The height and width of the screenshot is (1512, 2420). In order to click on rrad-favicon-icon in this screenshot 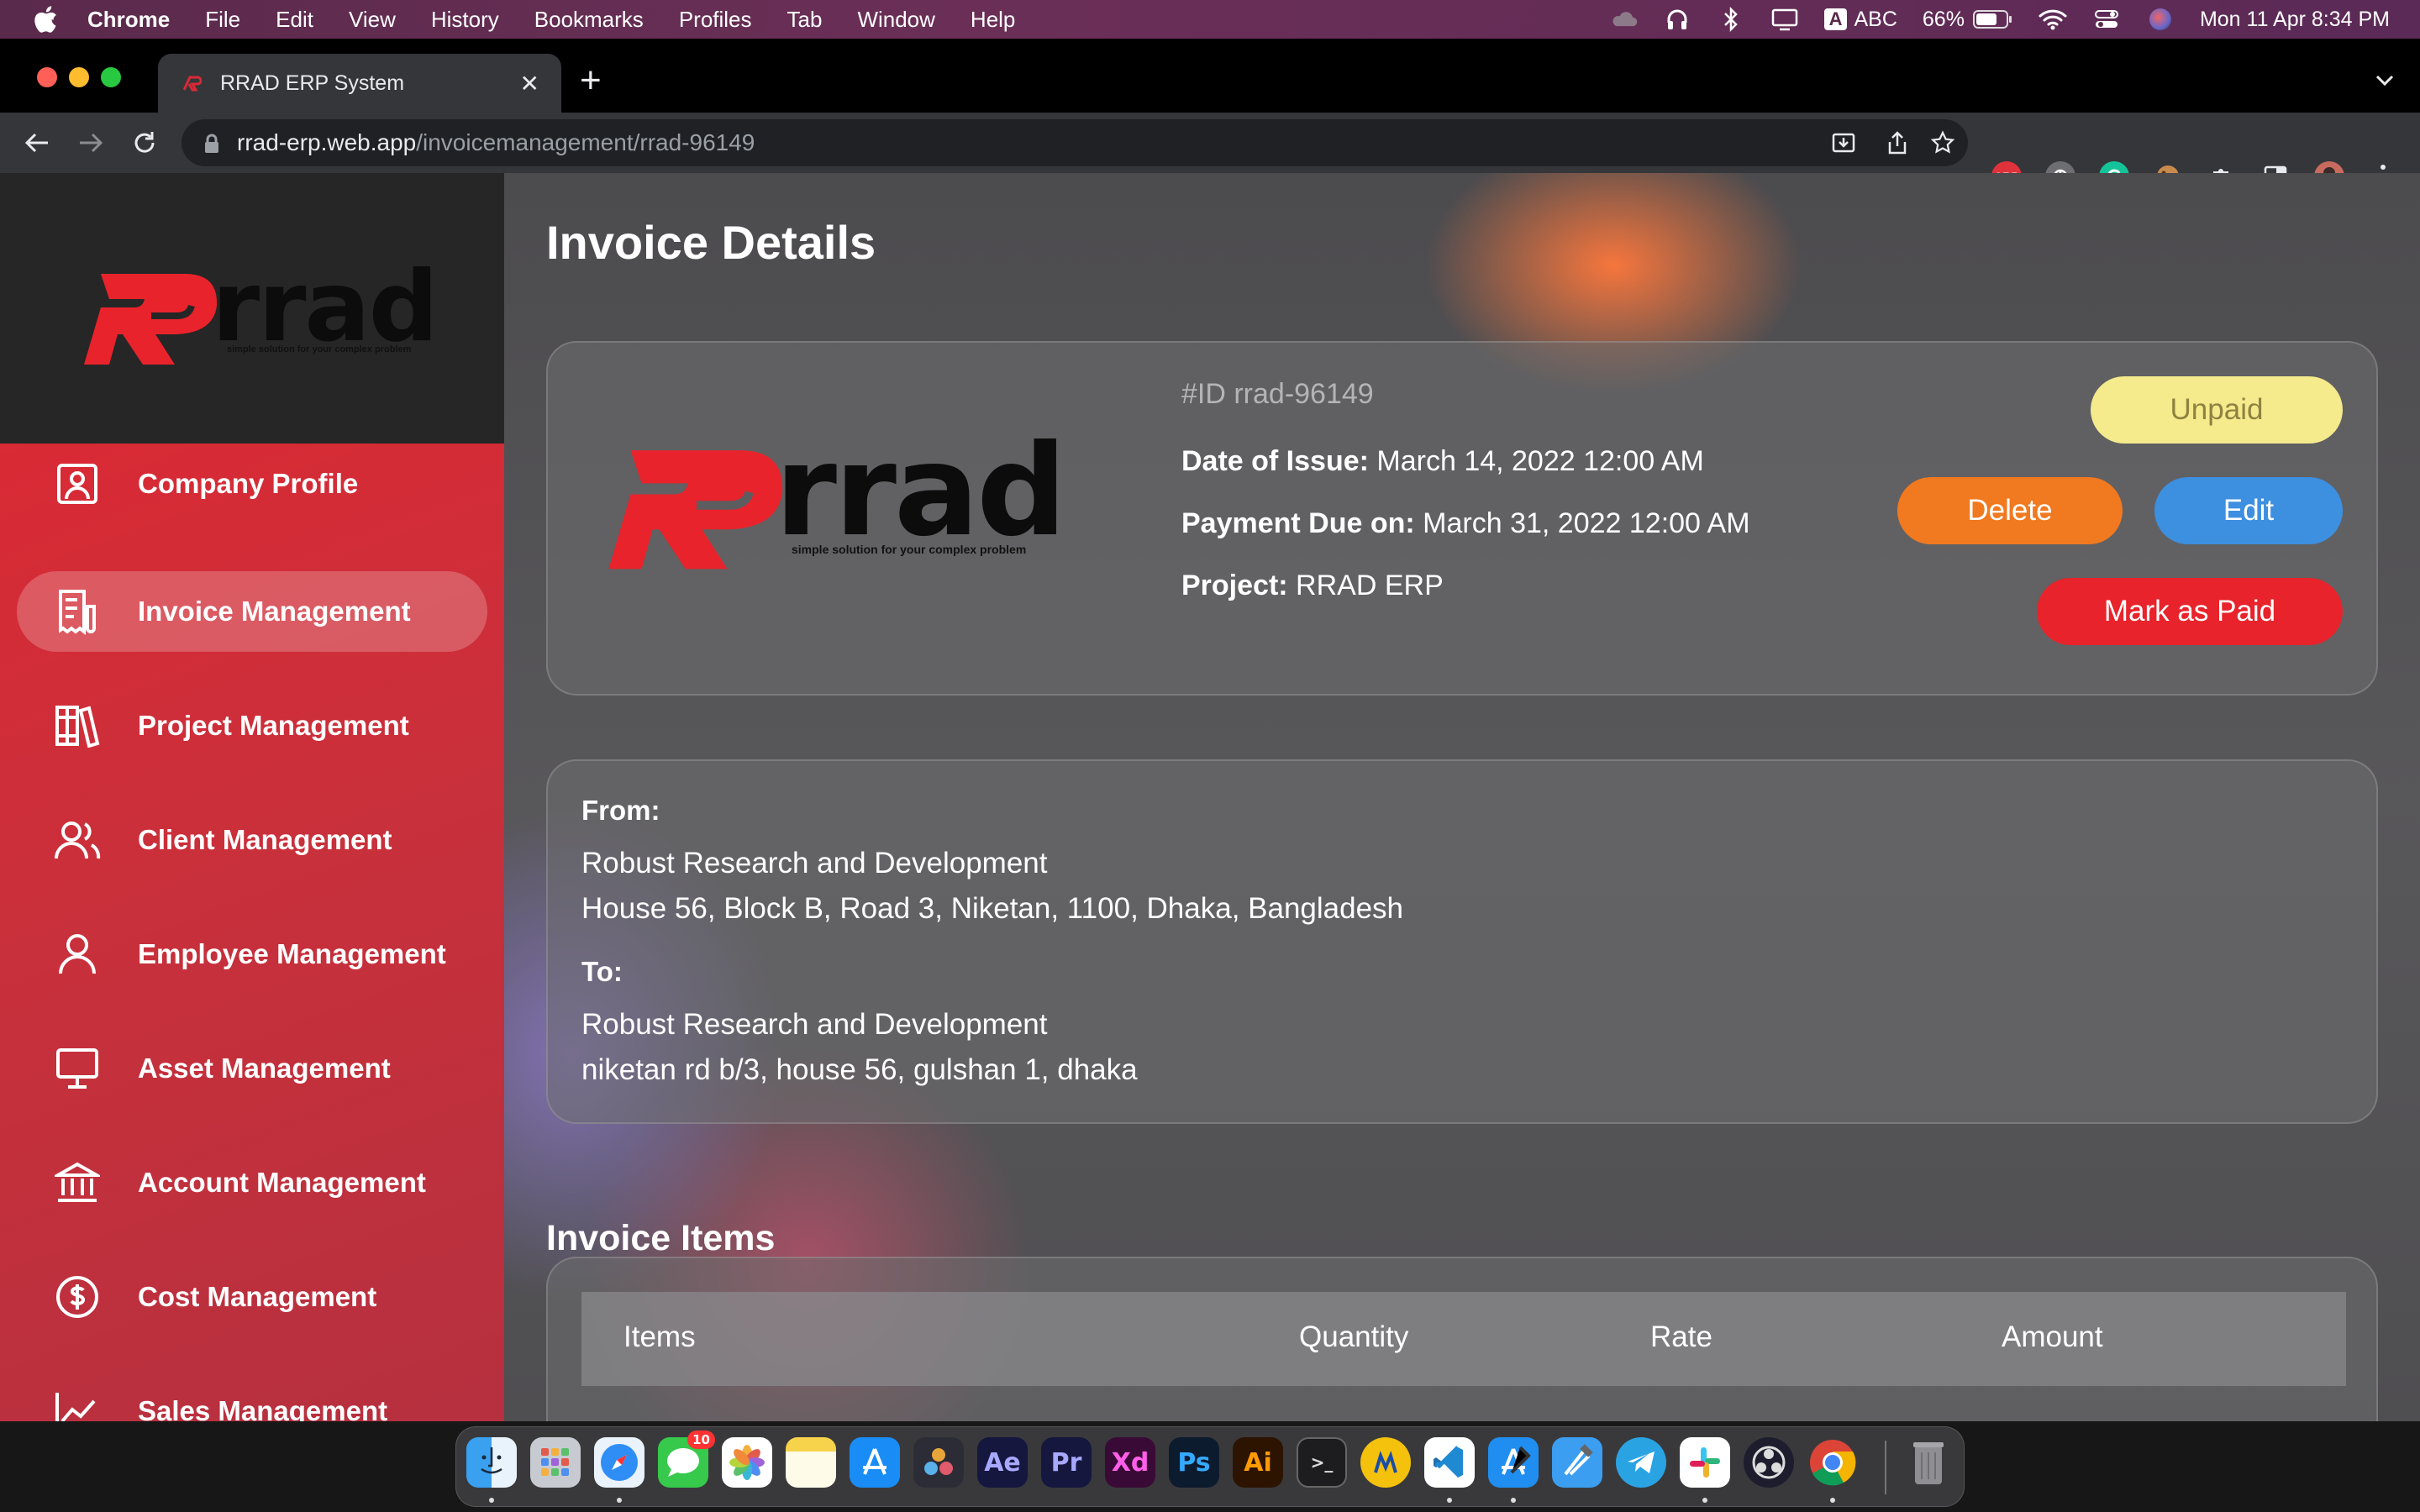, I will do `click(192, 83)`.